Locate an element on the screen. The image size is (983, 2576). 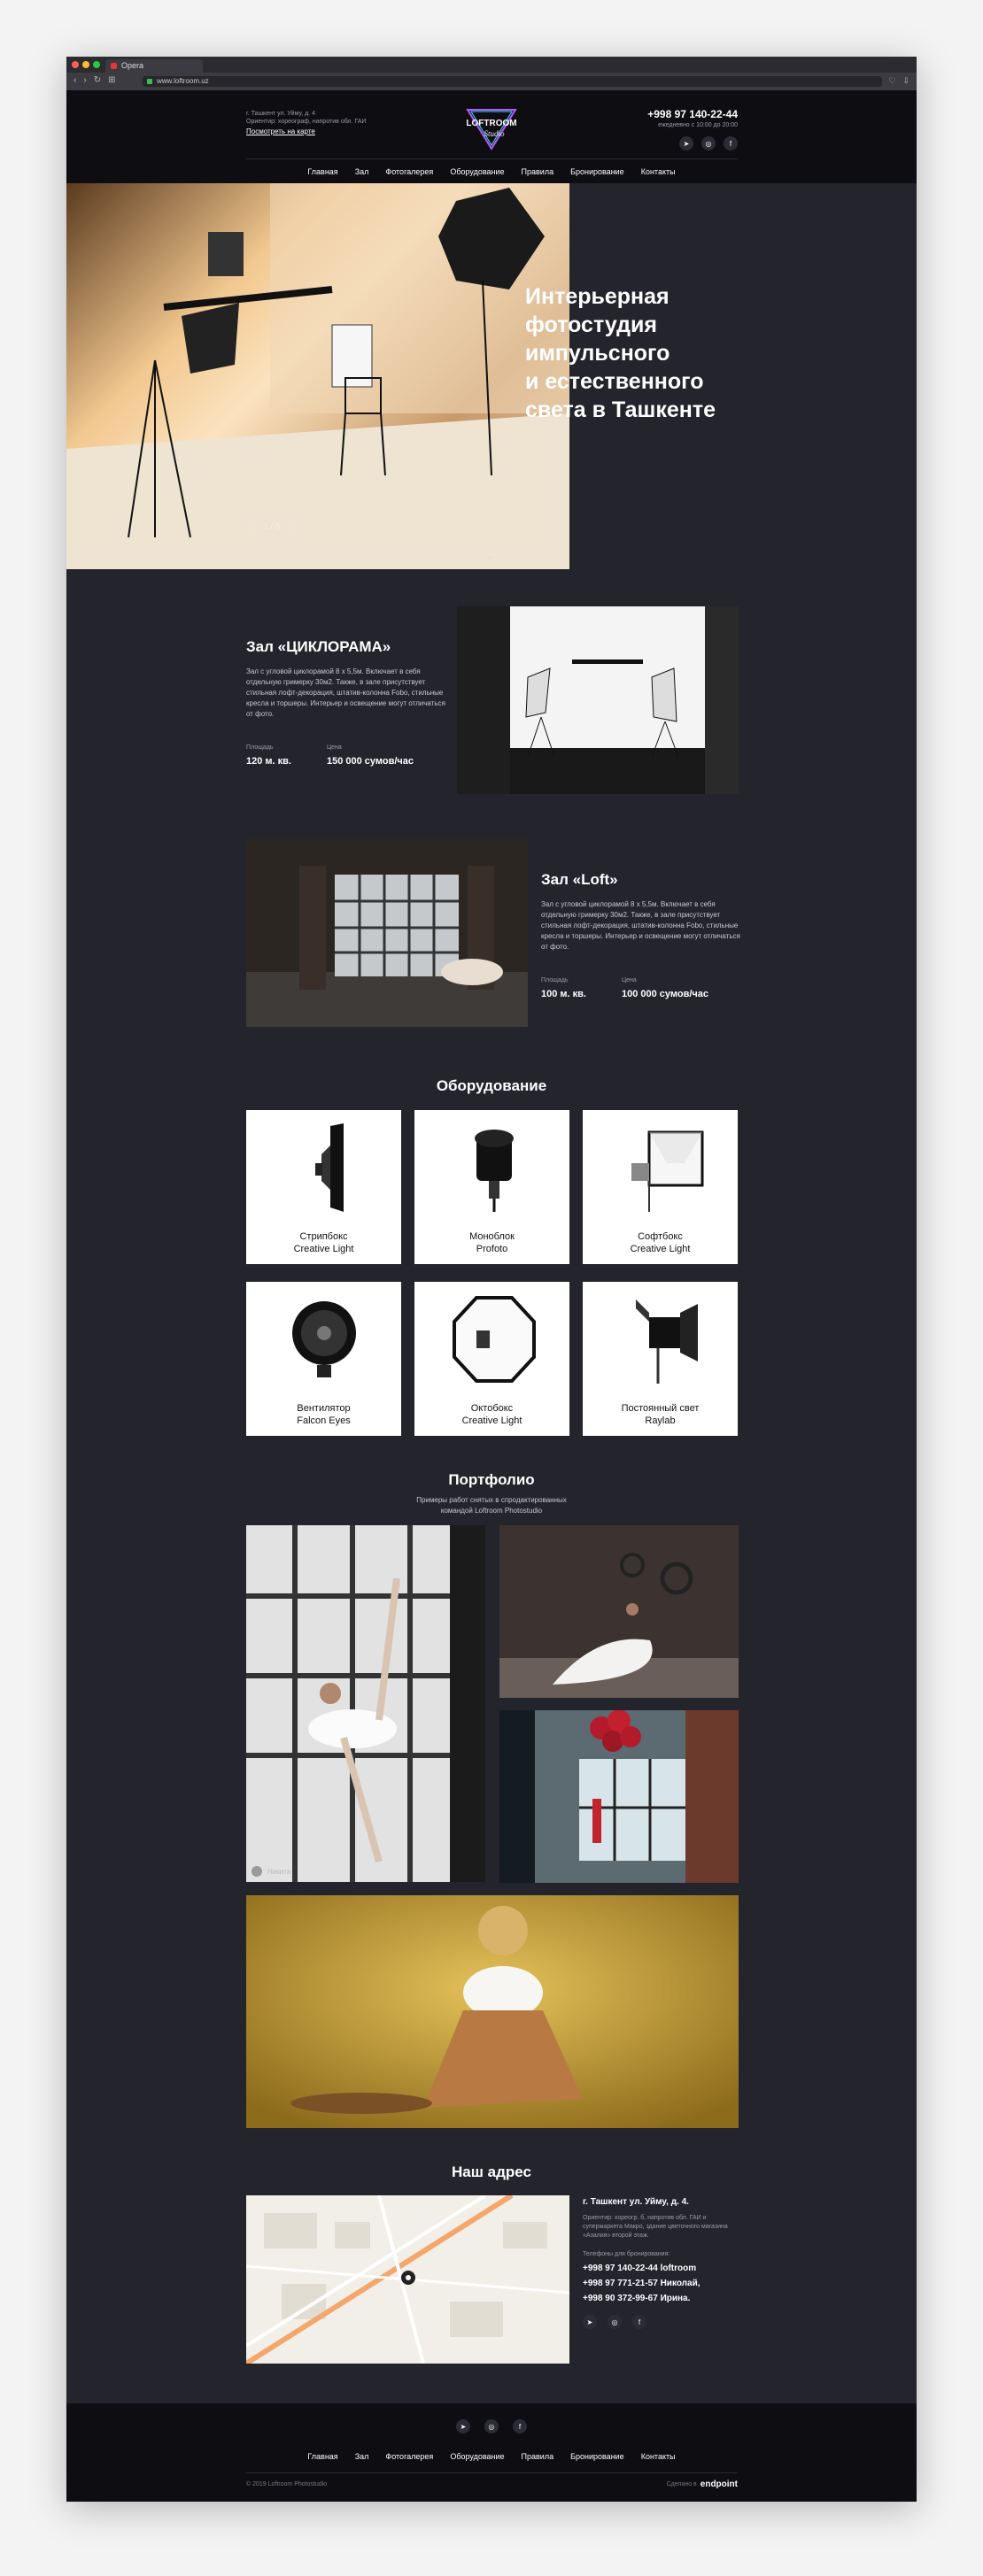
equipment-card: Стрипбокс Creative Light is located at coordinates (323, 1187).